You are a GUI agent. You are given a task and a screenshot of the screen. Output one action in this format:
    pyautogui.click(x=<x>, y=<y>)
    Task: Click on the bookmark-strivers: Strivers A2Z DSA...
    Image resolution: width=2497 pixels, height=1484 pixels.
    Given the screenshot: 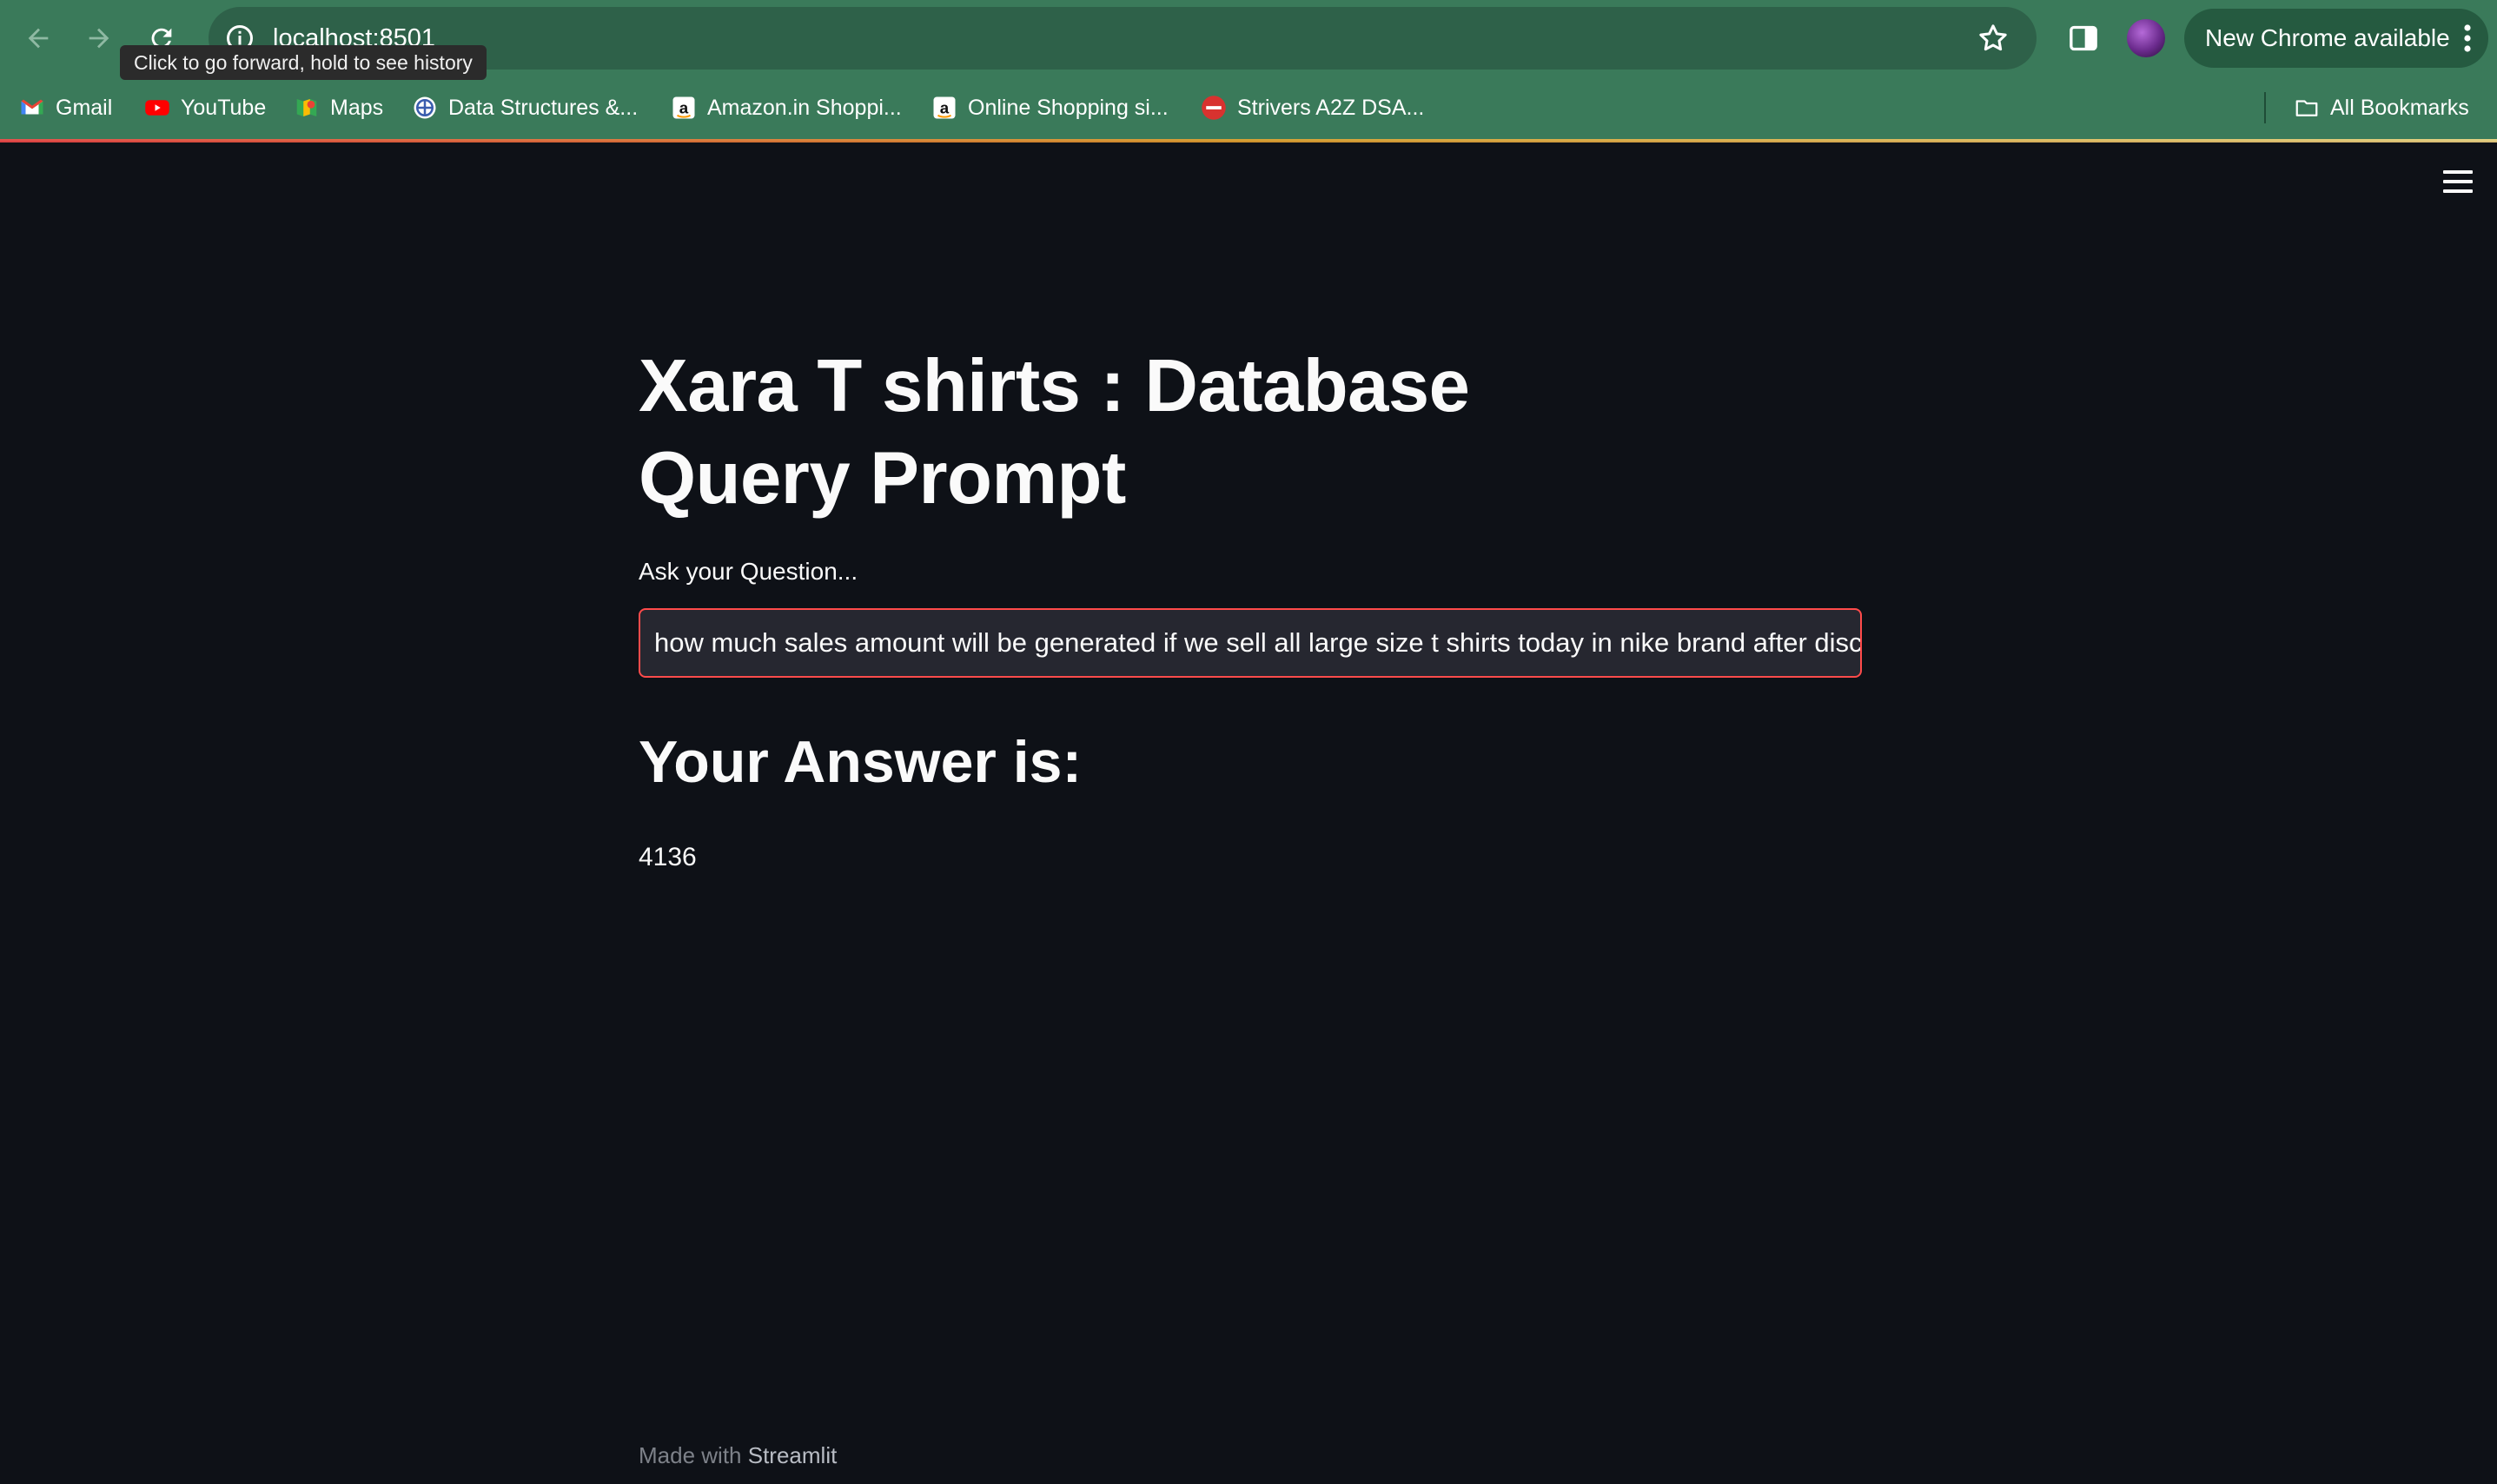 What is the action you would take?
    pyautogui.click(x=1312, y=107)
    